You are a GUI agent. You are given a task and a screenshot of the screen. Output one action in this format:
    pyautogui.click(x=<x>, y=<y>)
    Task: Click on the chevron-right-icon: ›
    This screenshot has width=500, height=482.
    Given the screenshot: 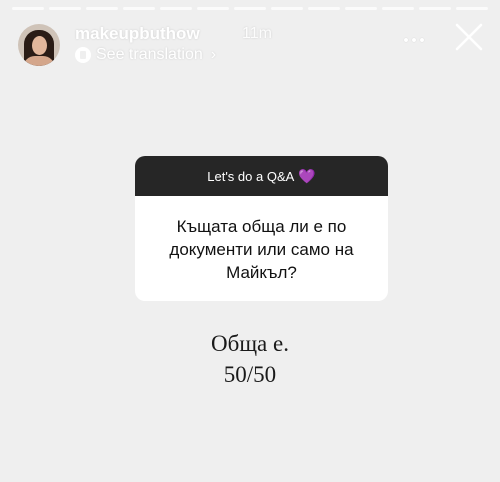 What is the action you would take?
    pyautogui.click(x=213, y=54)
    